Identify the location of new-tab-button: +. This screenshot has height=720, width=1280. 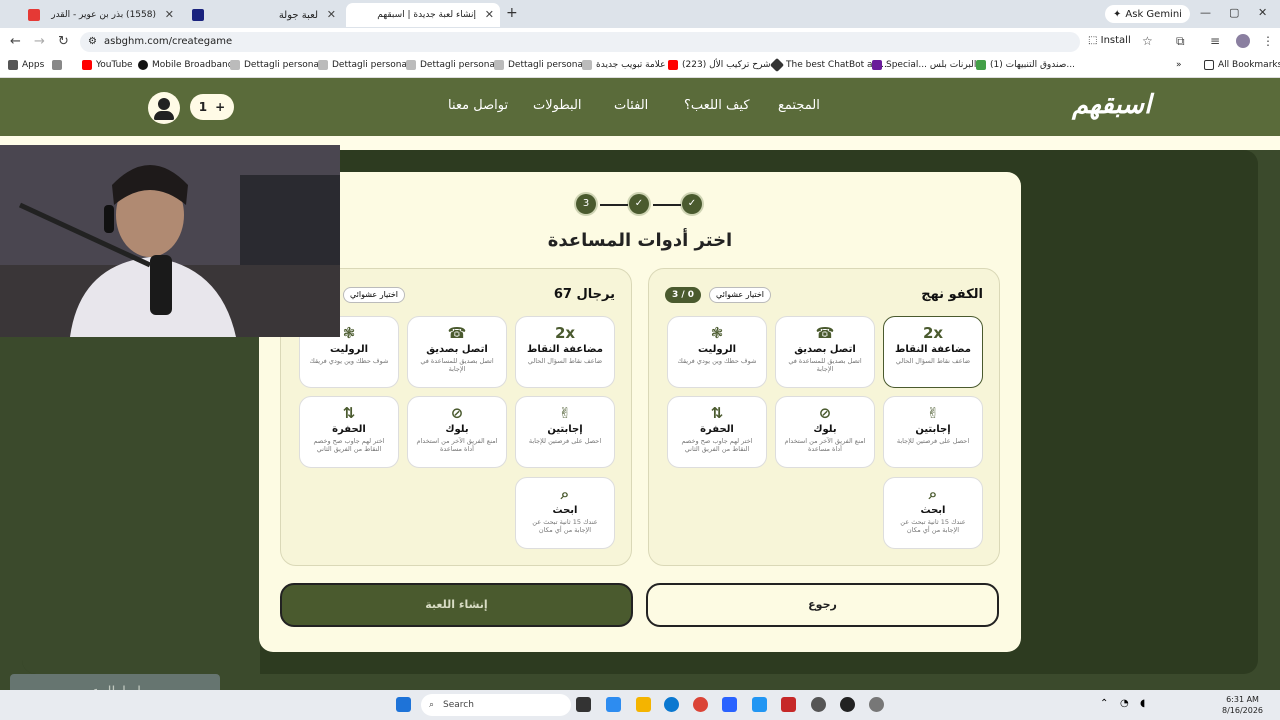
(512, 13).